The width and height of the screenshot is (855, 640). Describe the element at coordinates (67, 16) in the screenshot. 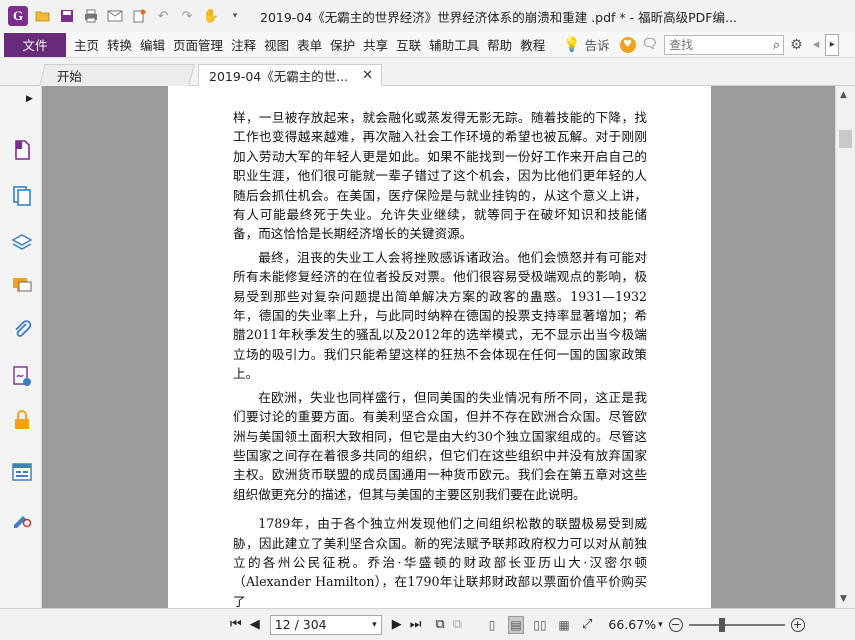

I see `save-icon` at that location.